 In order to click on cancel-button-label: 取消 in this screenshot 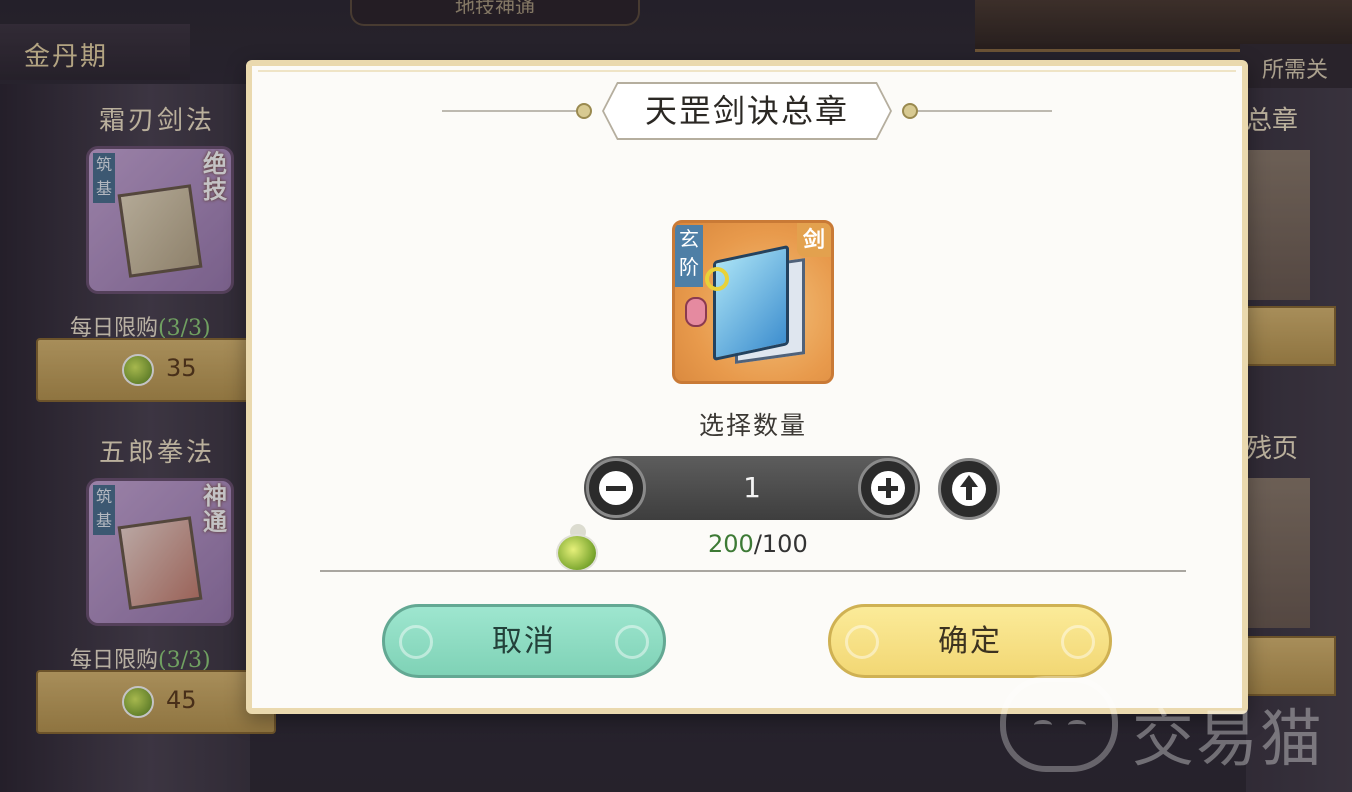, I will do `click(524, 641)`.